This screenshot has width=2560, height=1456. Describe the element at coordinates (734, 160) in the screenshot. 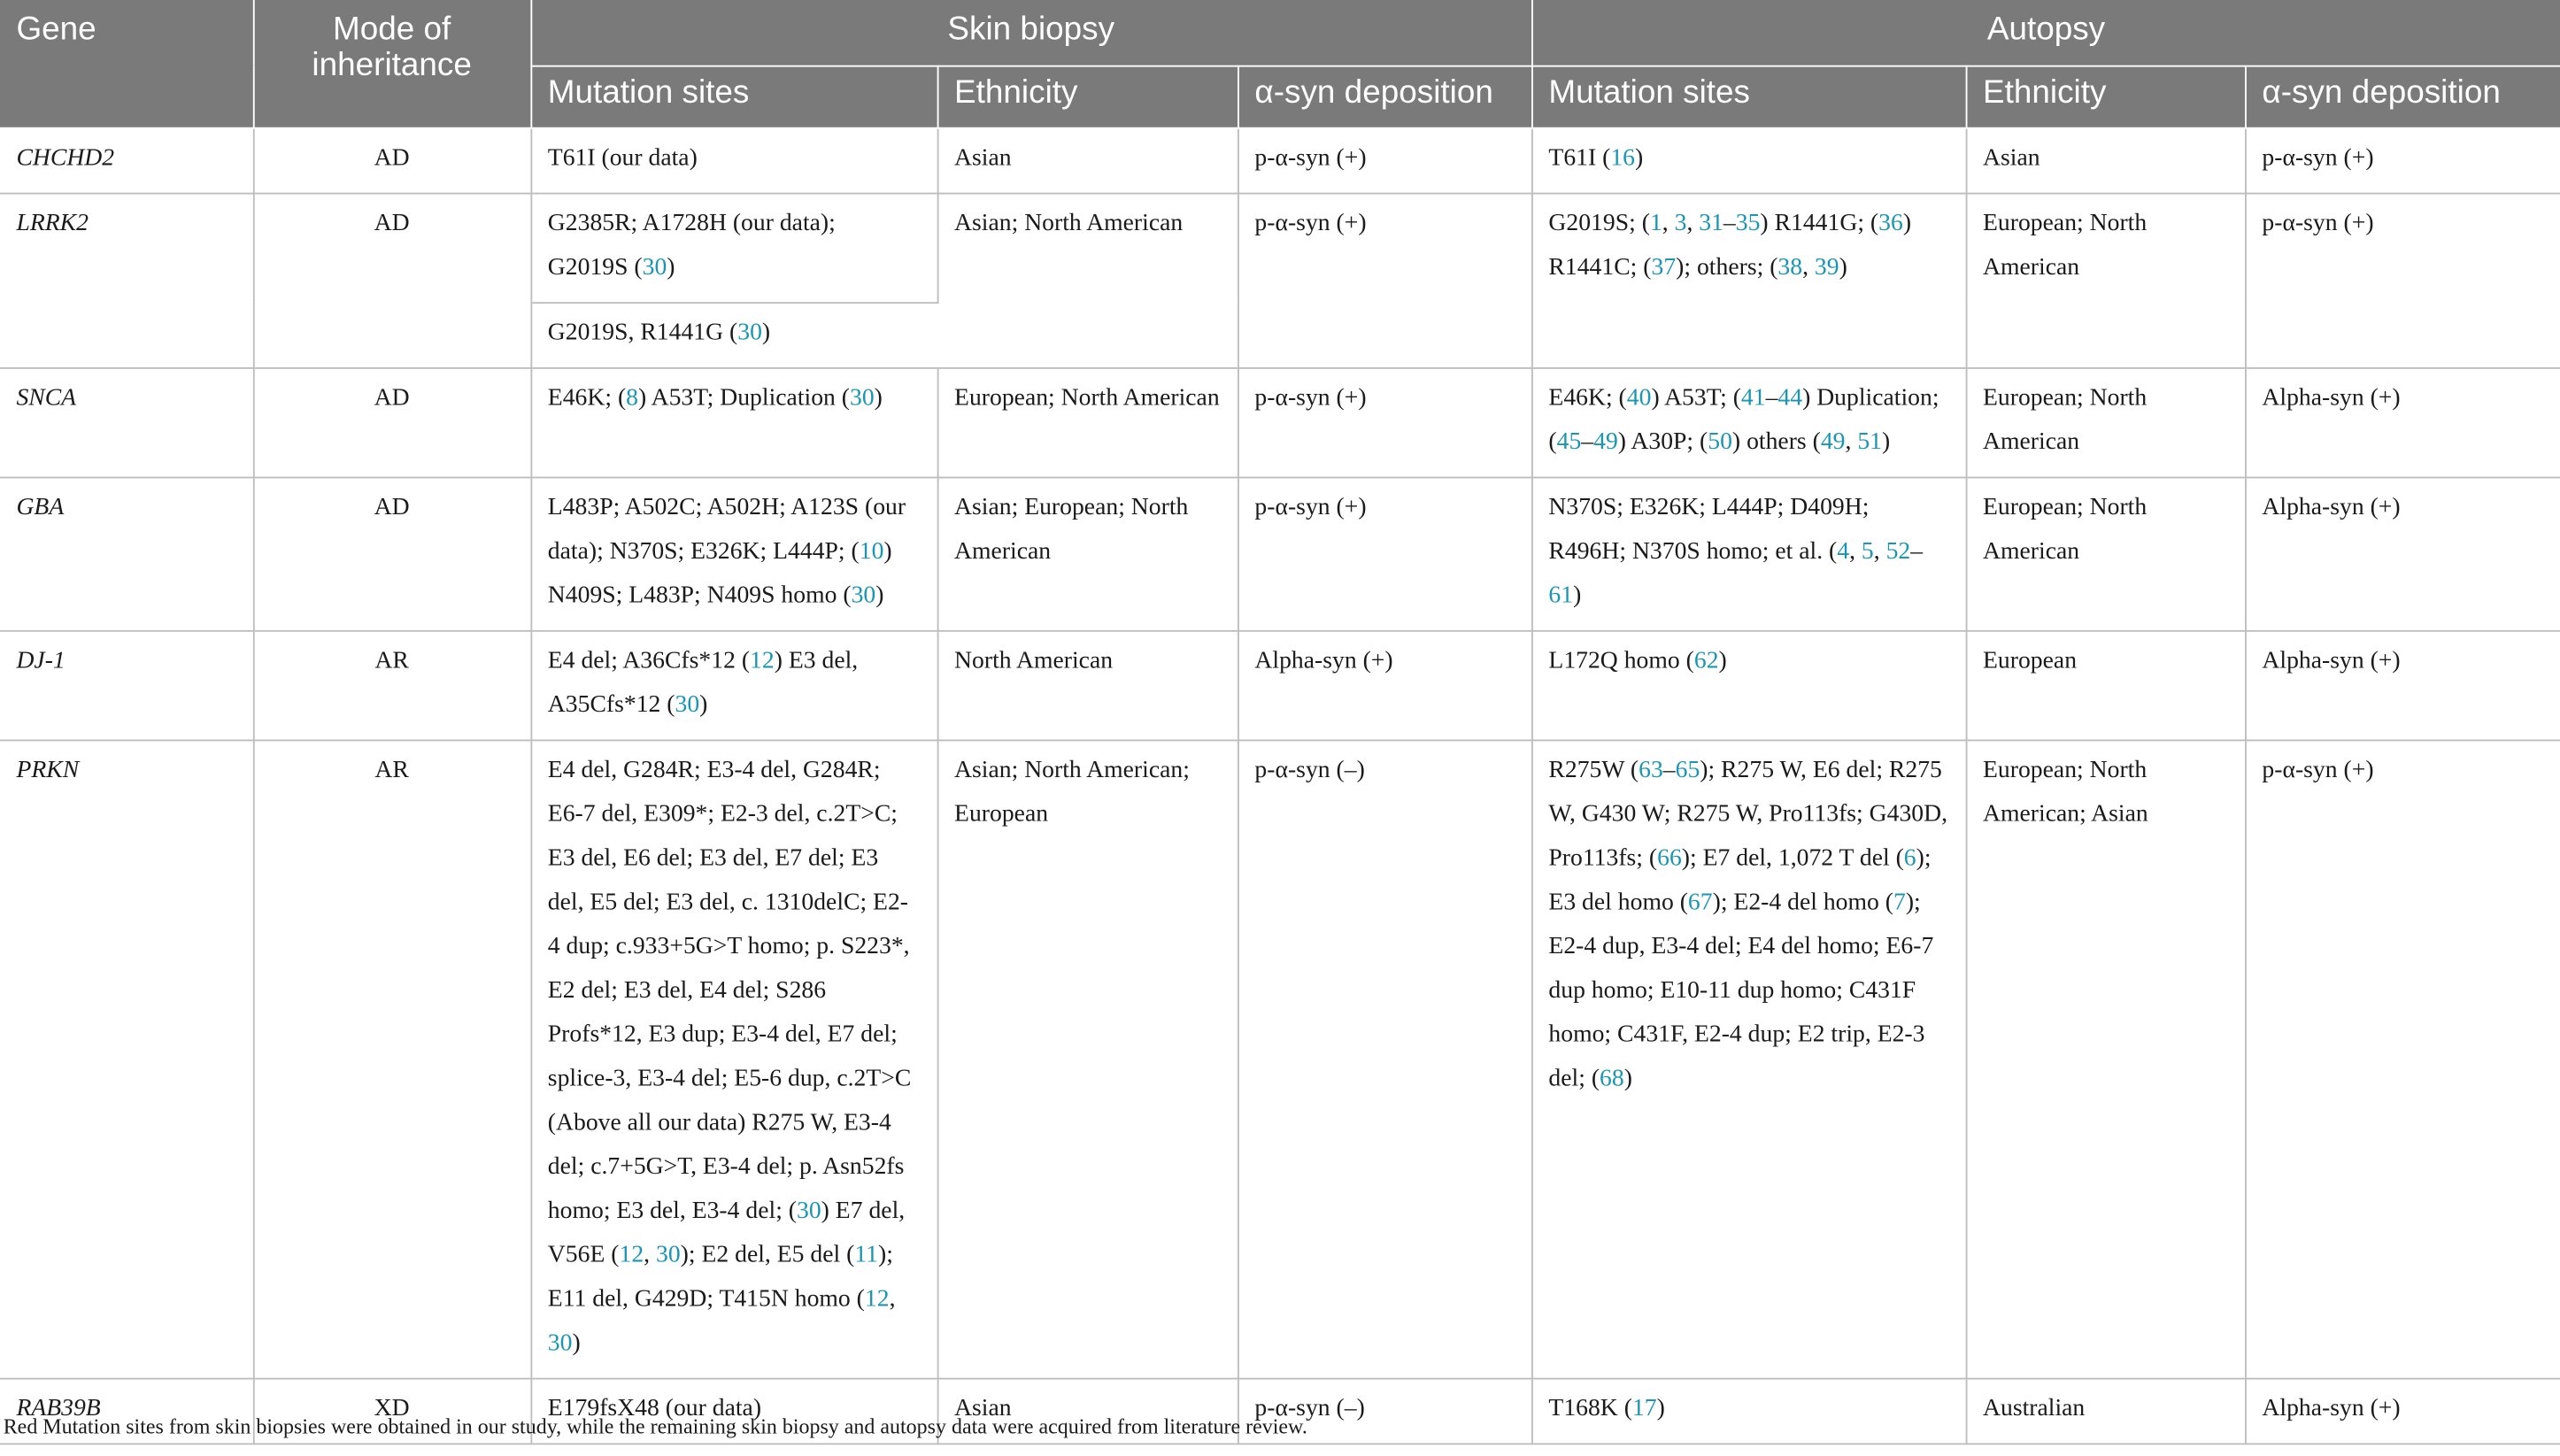

I see `skin-mutation-cell: T61I (our data)` at that location.